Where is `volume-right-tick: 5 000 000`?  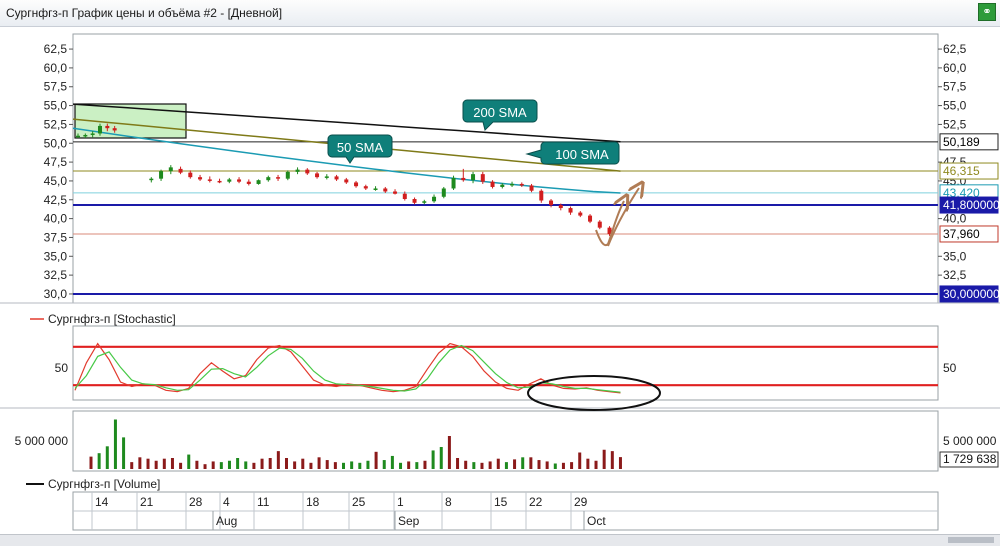
volume-right-tick: 5 000 000 is located at coordinates (970, 441).